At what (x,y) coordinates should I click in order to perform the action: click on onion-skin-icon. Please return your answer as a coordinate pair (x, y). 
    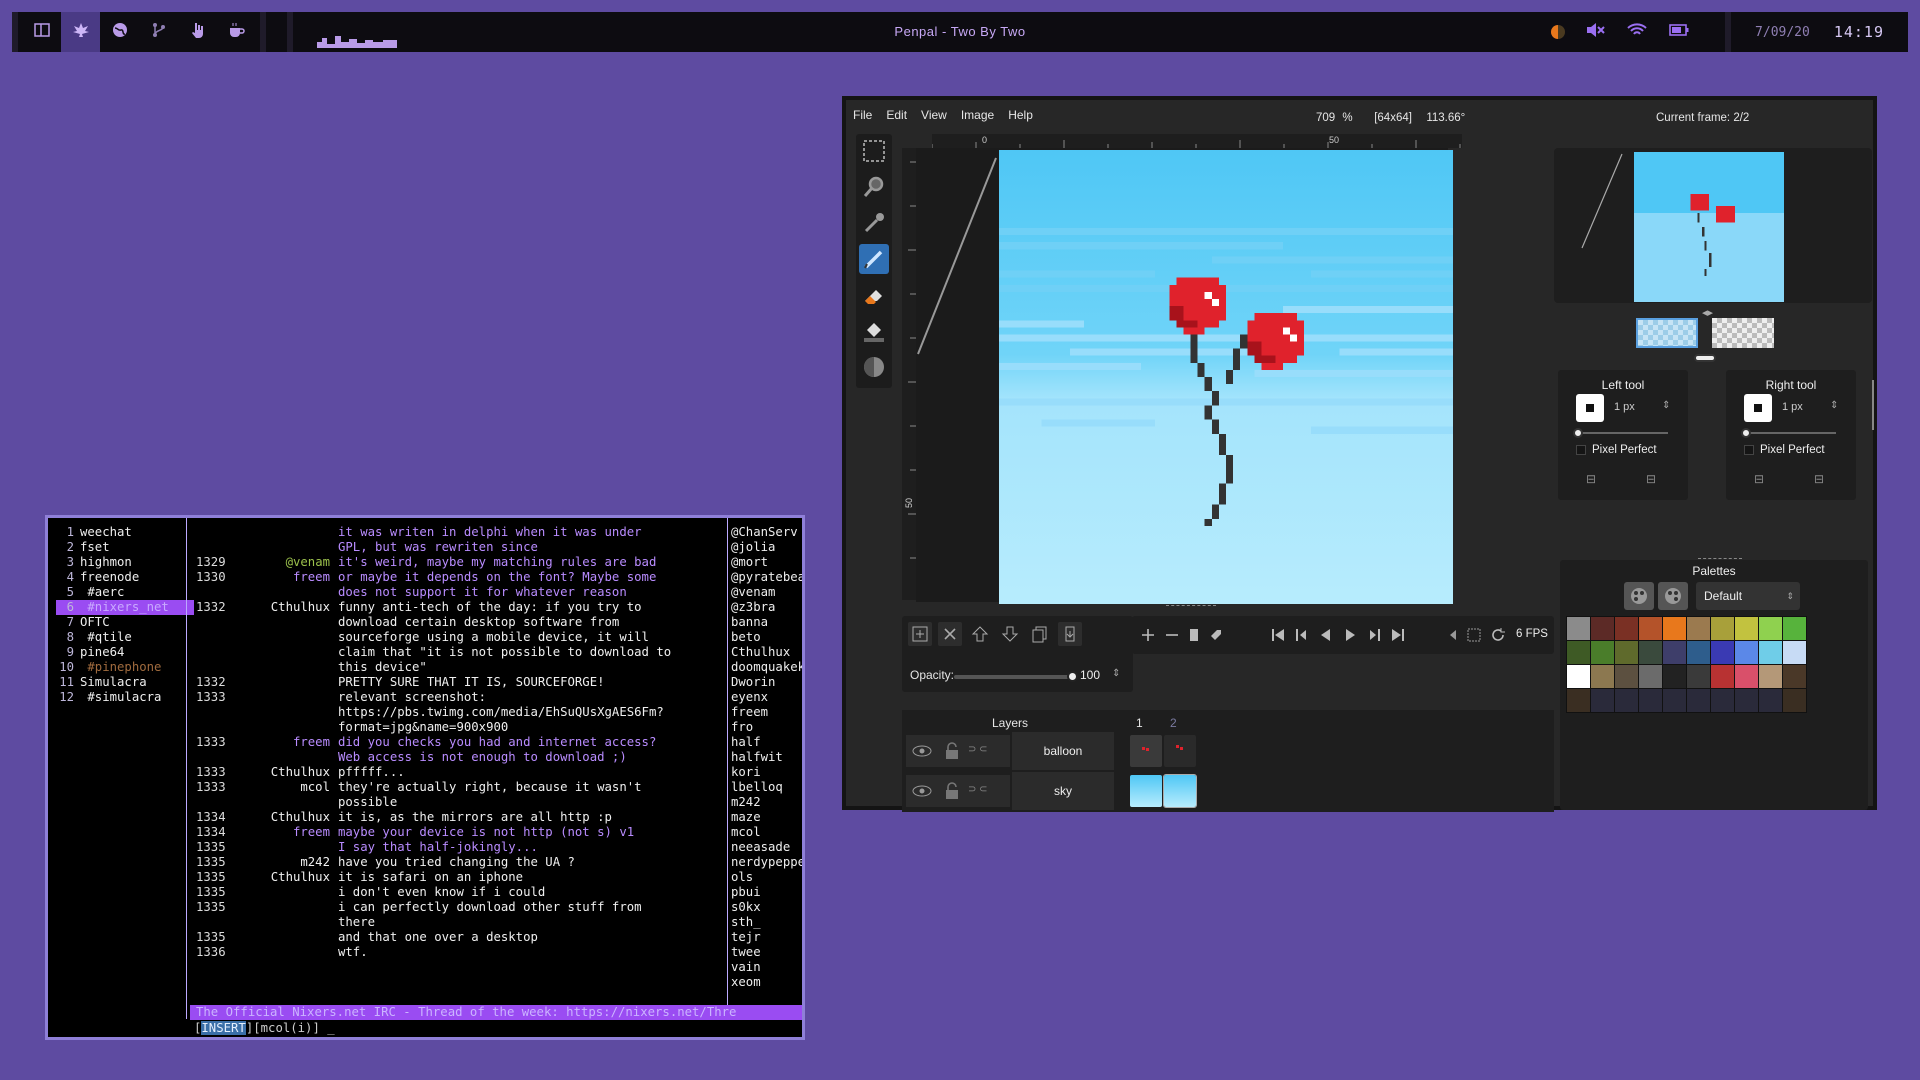
    Looking at the image, I should click on (1474, 635).